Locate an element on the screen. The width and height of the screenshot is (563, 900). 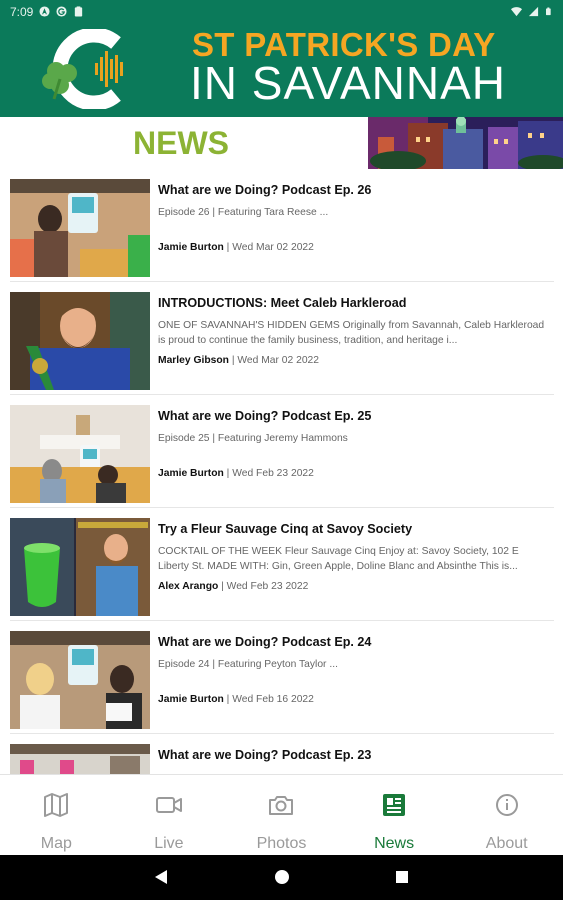
news-meta: Alex Arango | Wed Feb 23 2022 is located at coordinates (233, 586).